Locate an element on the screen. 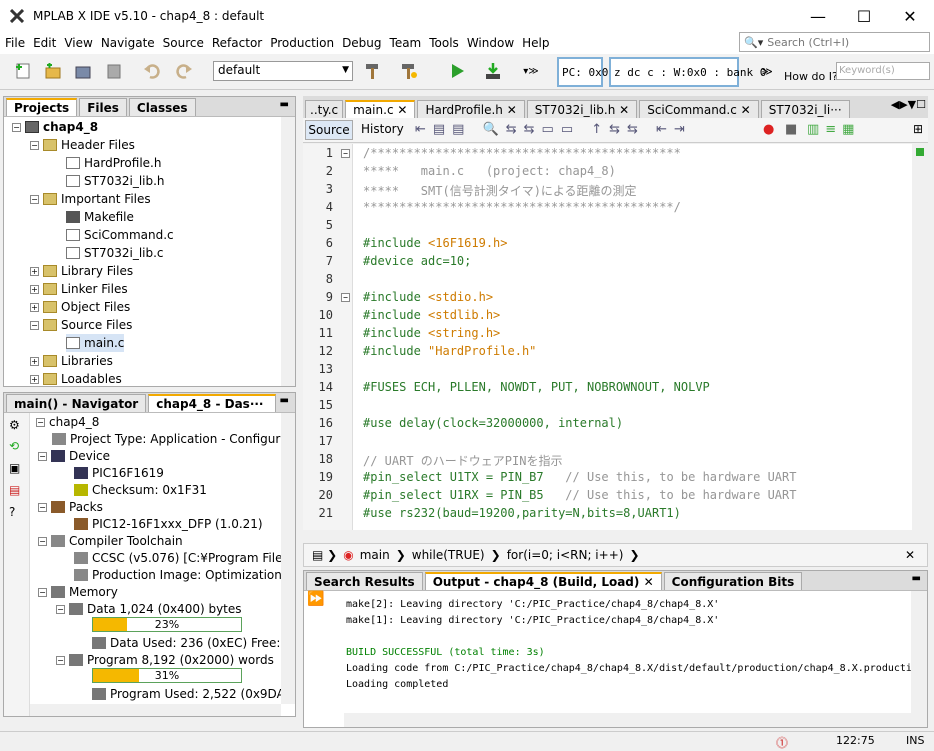 This screenshot has height=751, width=934. editor-scrollbar is located at coordinates (920, 337).